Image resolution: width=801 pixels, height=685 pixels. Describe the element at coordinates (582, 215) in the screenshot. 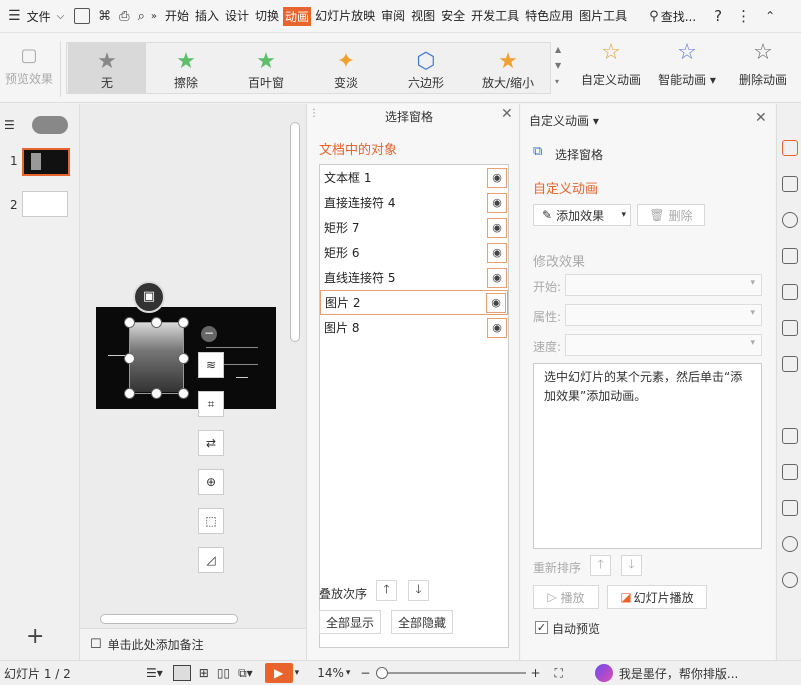

I see `add-effect-button: ✎ 添加效果 ▾` at that location.